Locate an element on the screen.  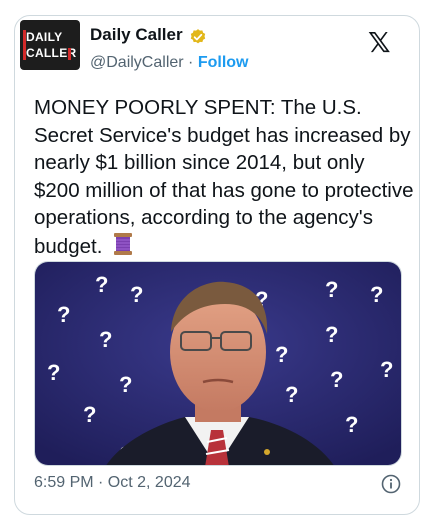
logo-red-accent is located at coordinates (69, 54).